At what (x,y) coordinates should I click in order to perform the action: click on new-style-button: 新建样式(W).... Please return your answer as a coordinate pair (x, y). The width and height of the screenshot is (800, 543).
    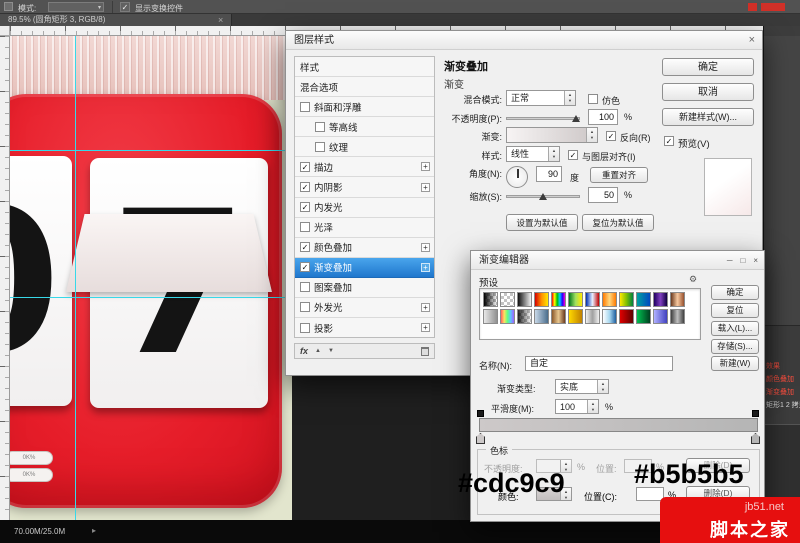
    Looking at the image, I should click on (708, 117).